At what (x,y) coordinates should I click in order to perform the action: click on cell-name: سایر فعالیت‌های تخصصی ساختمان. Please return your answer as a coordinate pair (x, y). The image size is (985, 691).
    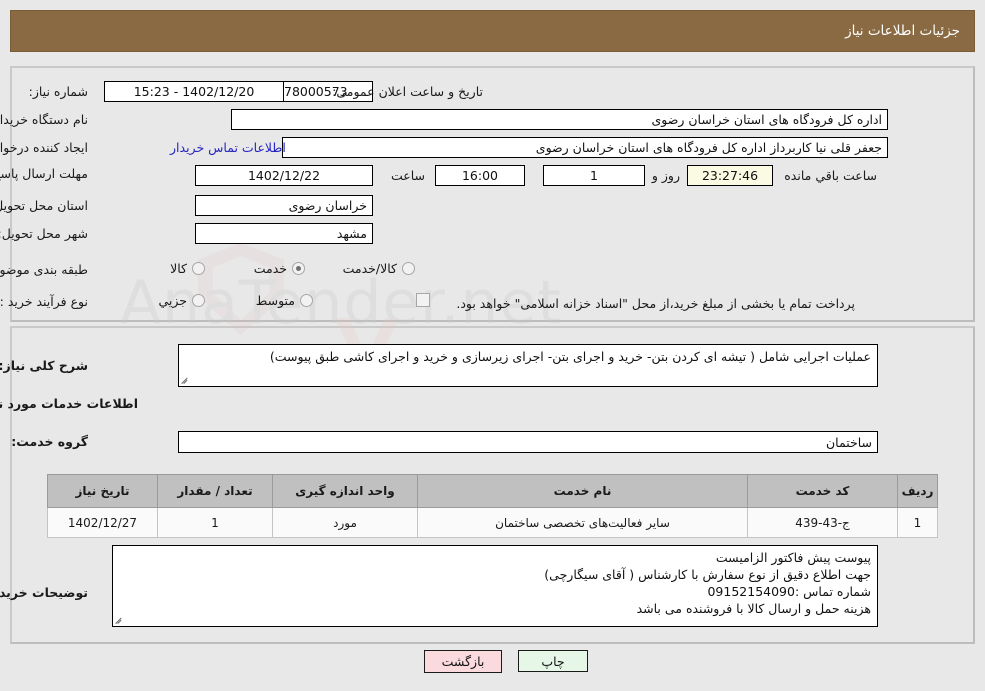
    Looking at the image, I should click on (582, 522).